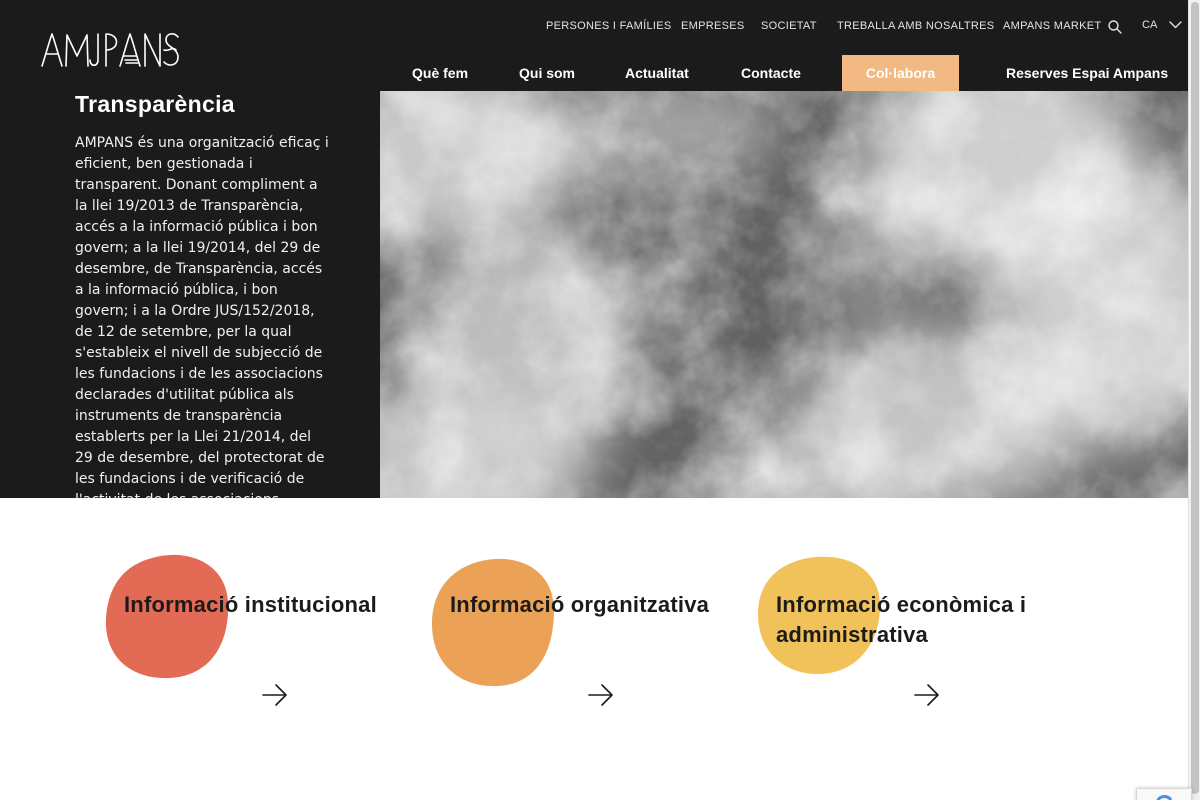  Describe the element at coordinates (771, 73) in the screenshot. I see `nav-contacte: Contacte` at that location.